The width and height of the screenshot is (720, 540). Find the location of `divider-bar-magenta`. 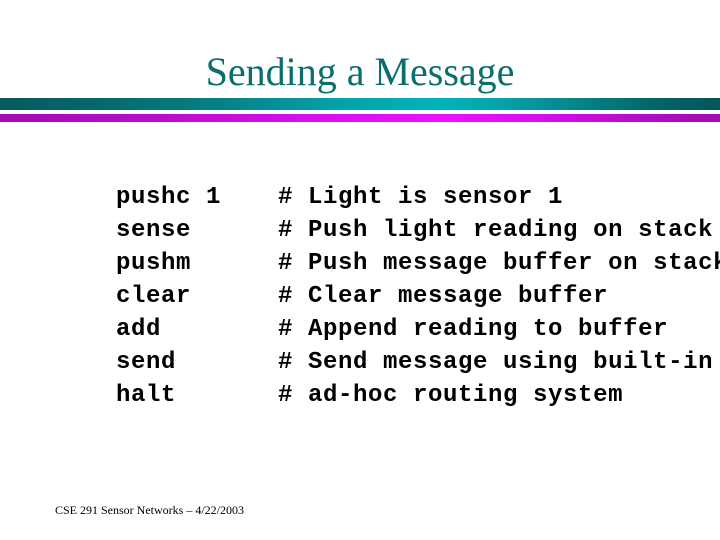

divider-bar-magenta is located at coordinates (360, 118).